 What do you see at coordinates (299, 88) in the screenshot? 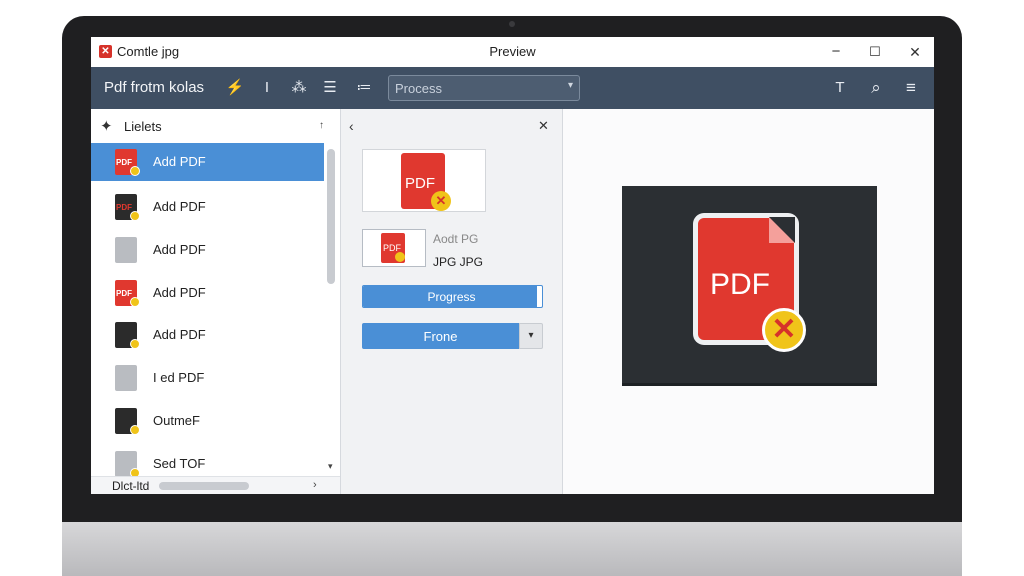
I see `magic-wand-icon: ⁂` at bounding box center [299, 88].